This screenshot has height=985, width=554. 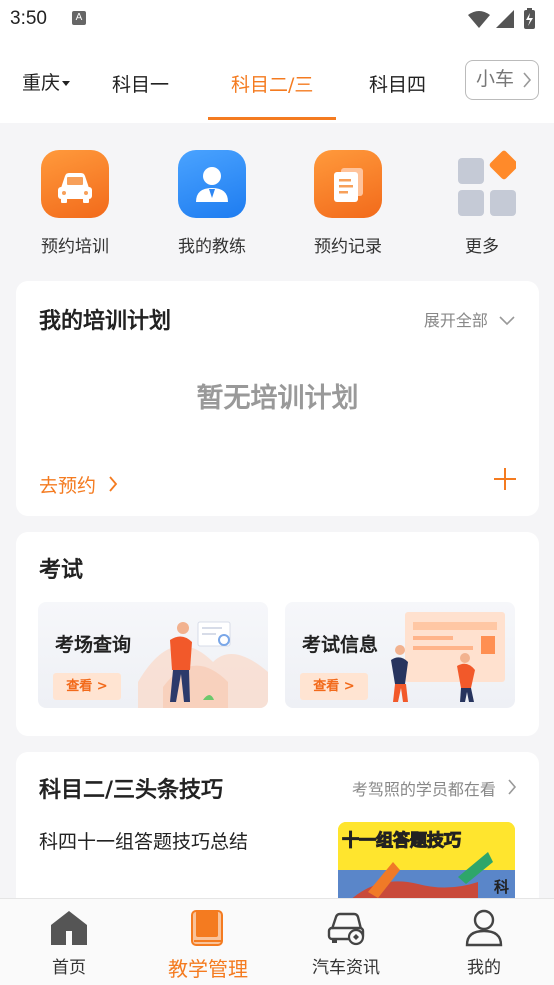 I want to click on coach-icon, so click(x=212, y=184).